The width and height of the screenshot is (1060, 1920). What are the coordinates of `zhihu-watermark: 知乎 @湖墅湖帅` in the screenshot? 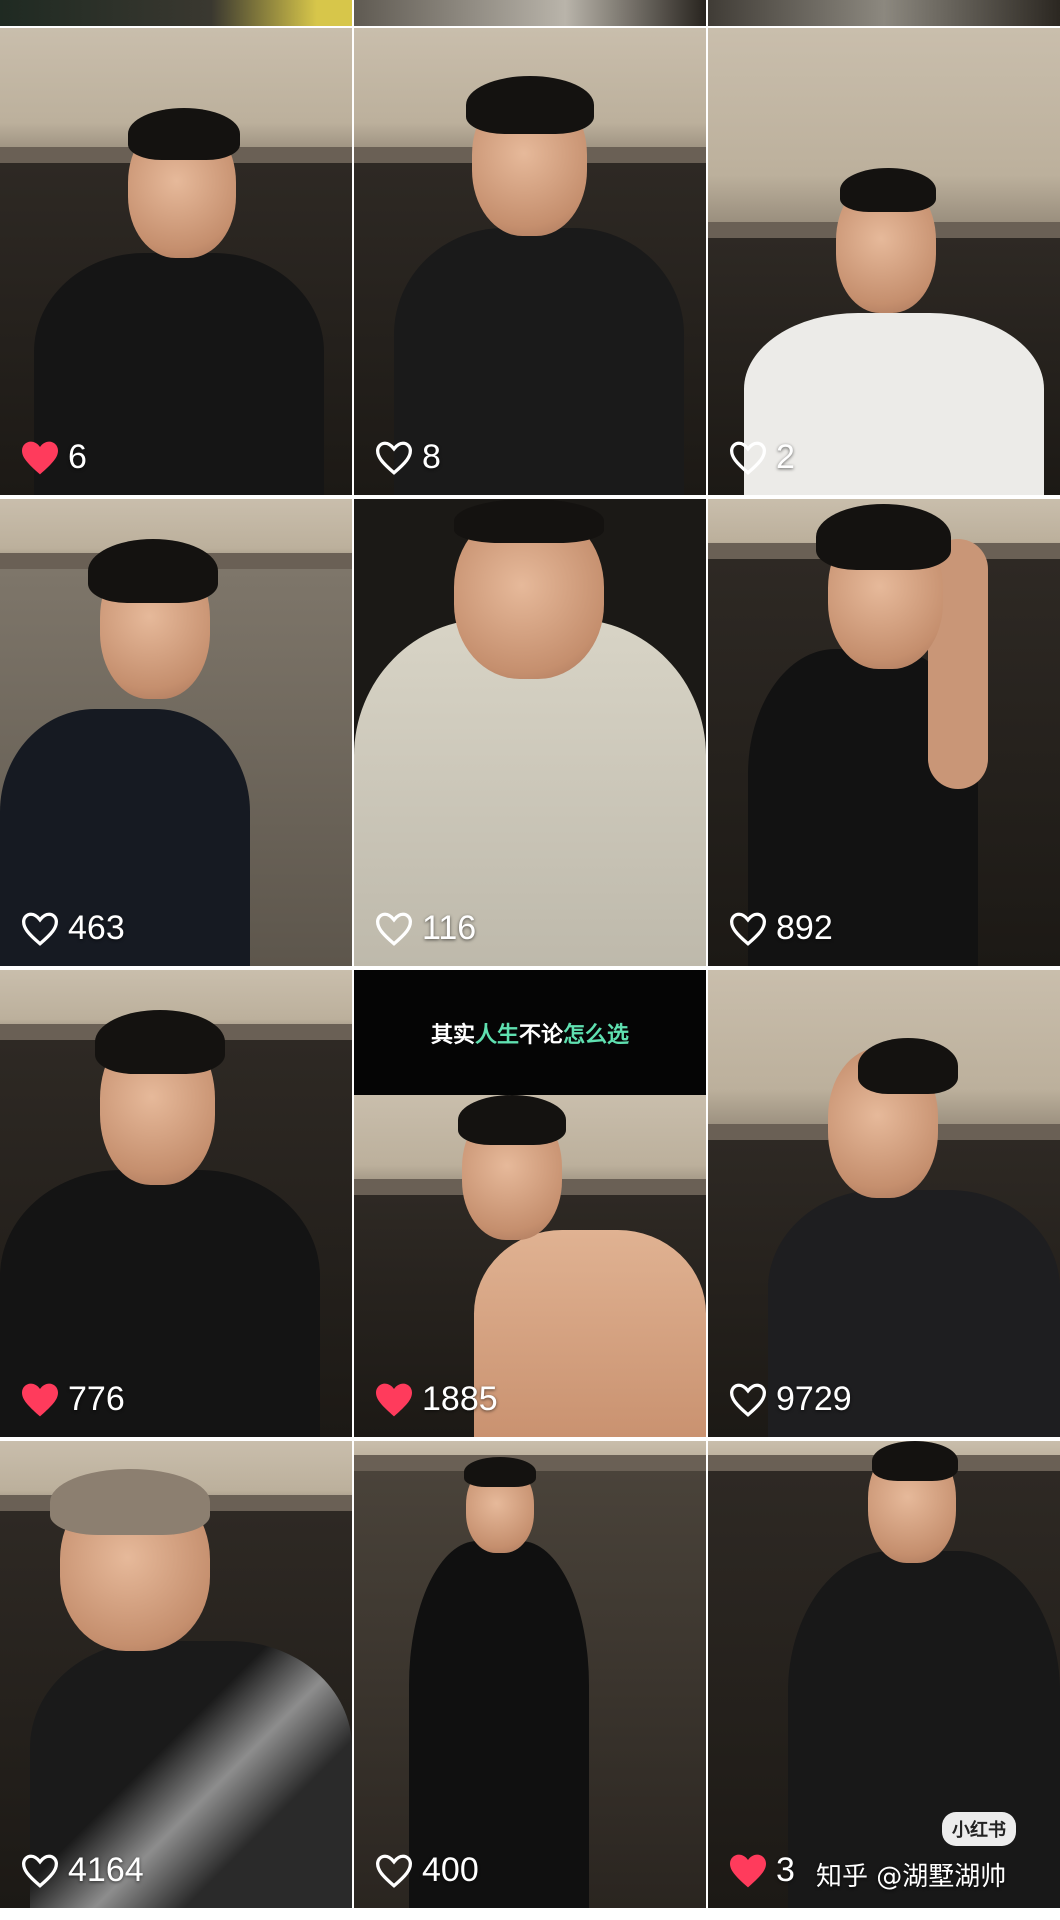 It's located at (911, 1877).